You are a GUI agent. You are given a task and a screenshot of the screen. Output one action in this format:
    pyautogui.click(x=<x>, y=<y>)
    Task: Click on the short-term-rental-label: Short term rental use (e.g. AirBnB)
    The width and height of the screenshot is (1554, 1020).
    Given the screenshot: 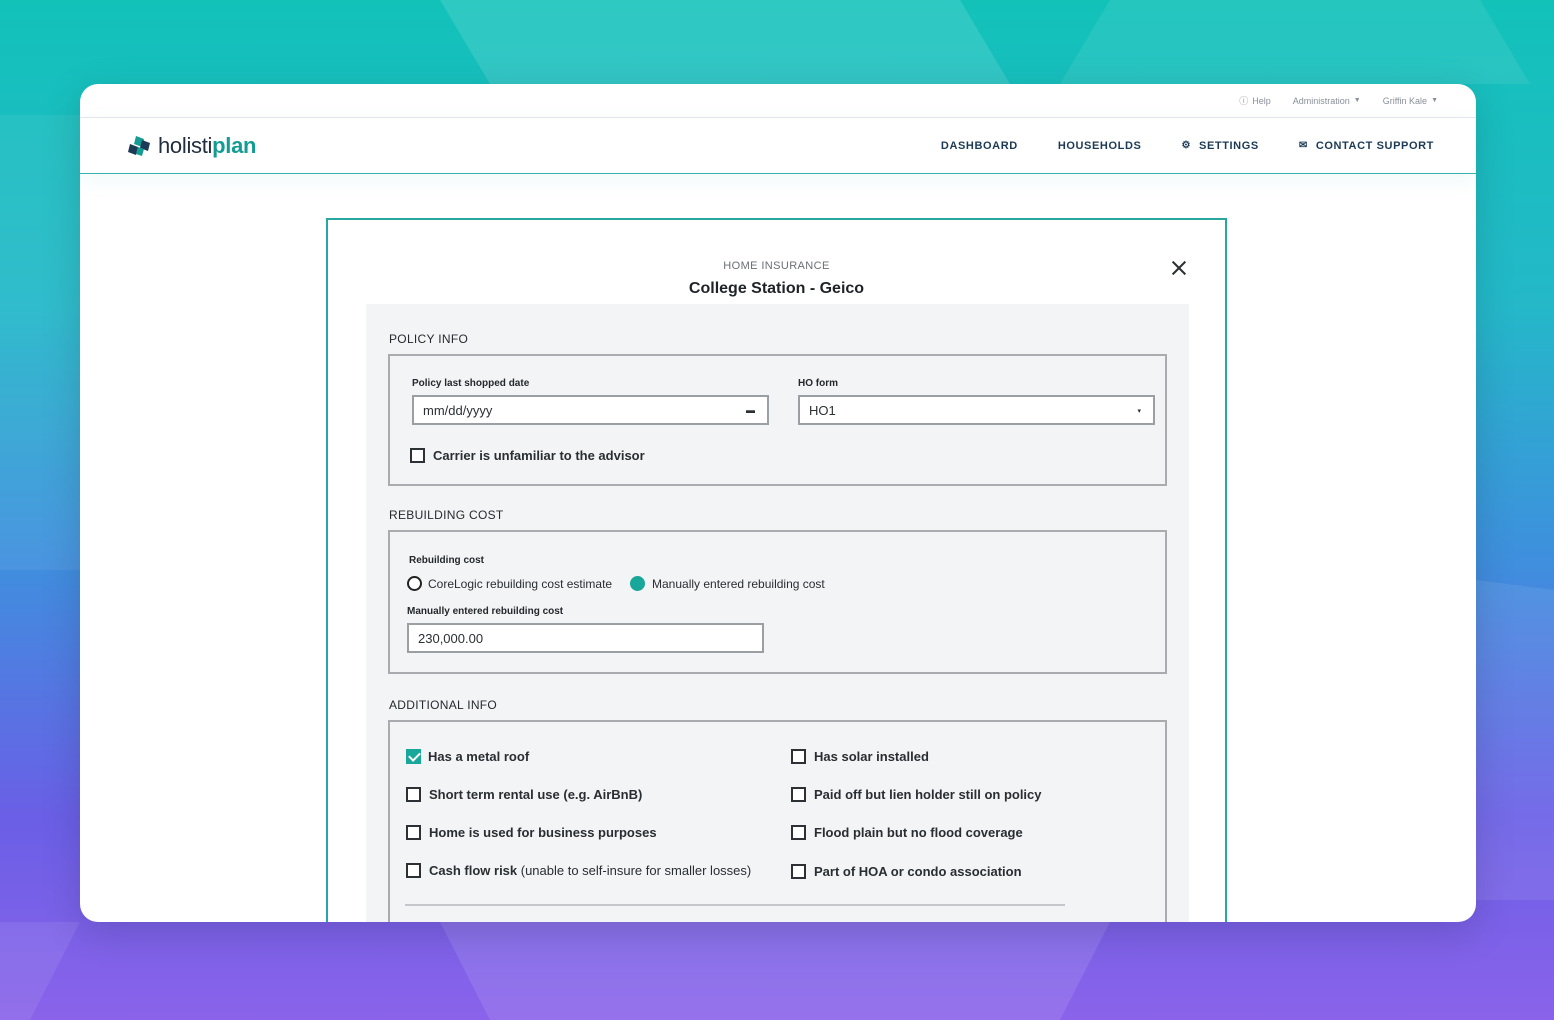 What is the action you would take?
    pyautogui.click(x=536, y=794)
    